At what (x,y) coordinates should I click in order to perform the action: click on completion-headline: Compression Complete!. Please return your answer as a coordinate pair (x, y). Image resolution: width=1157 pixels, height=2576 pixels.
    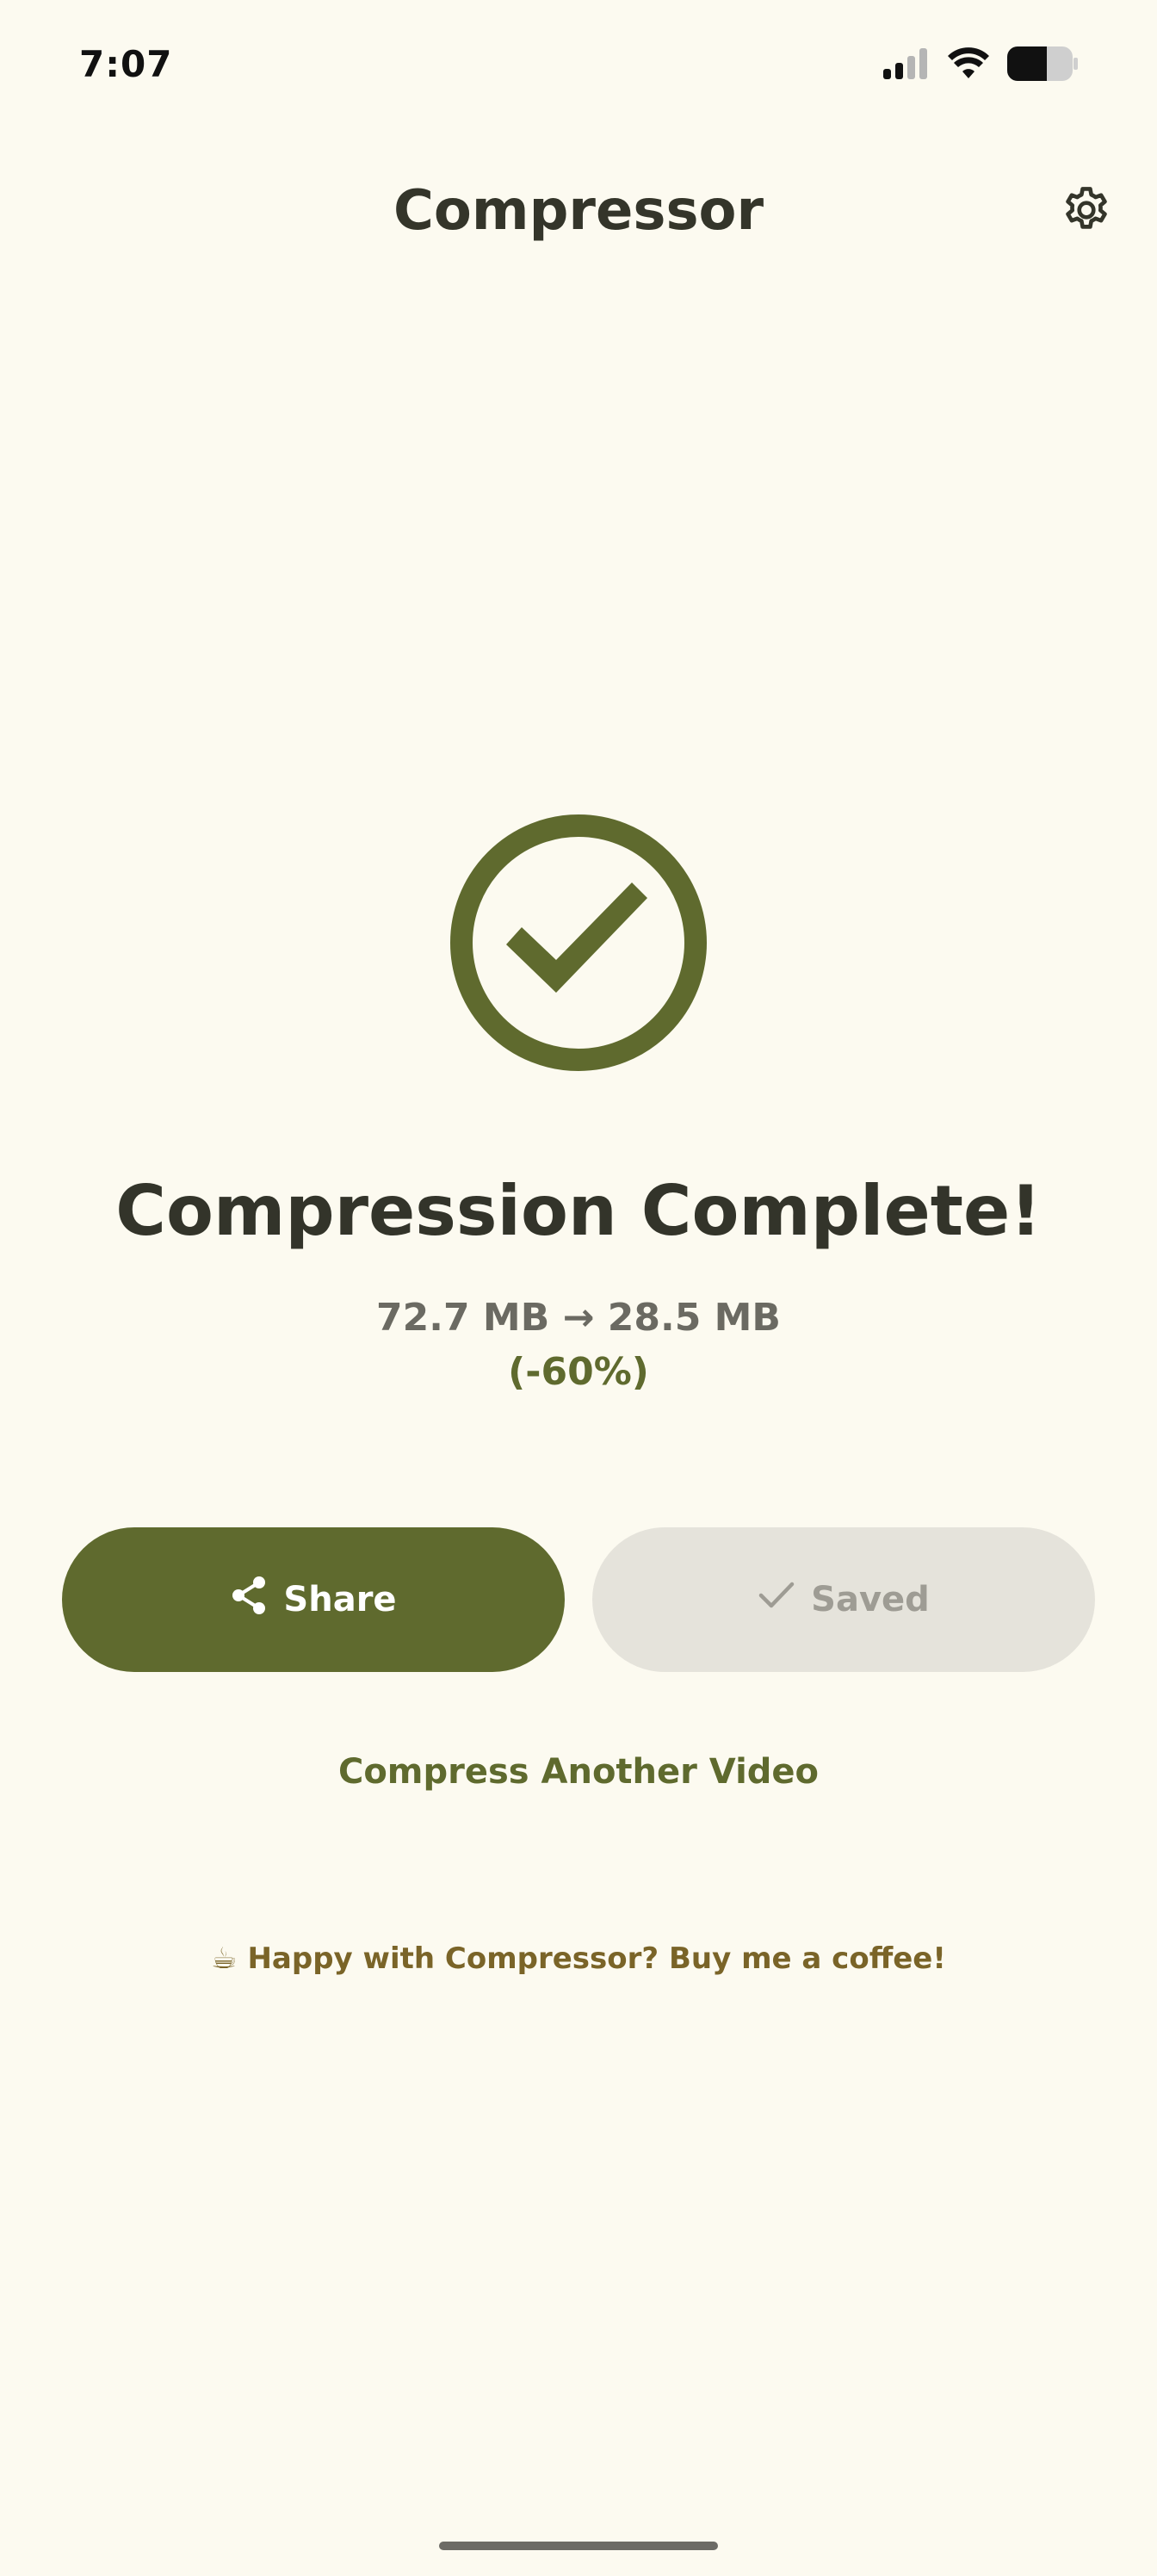
    Looking at the image, I should click on (579, 1211).